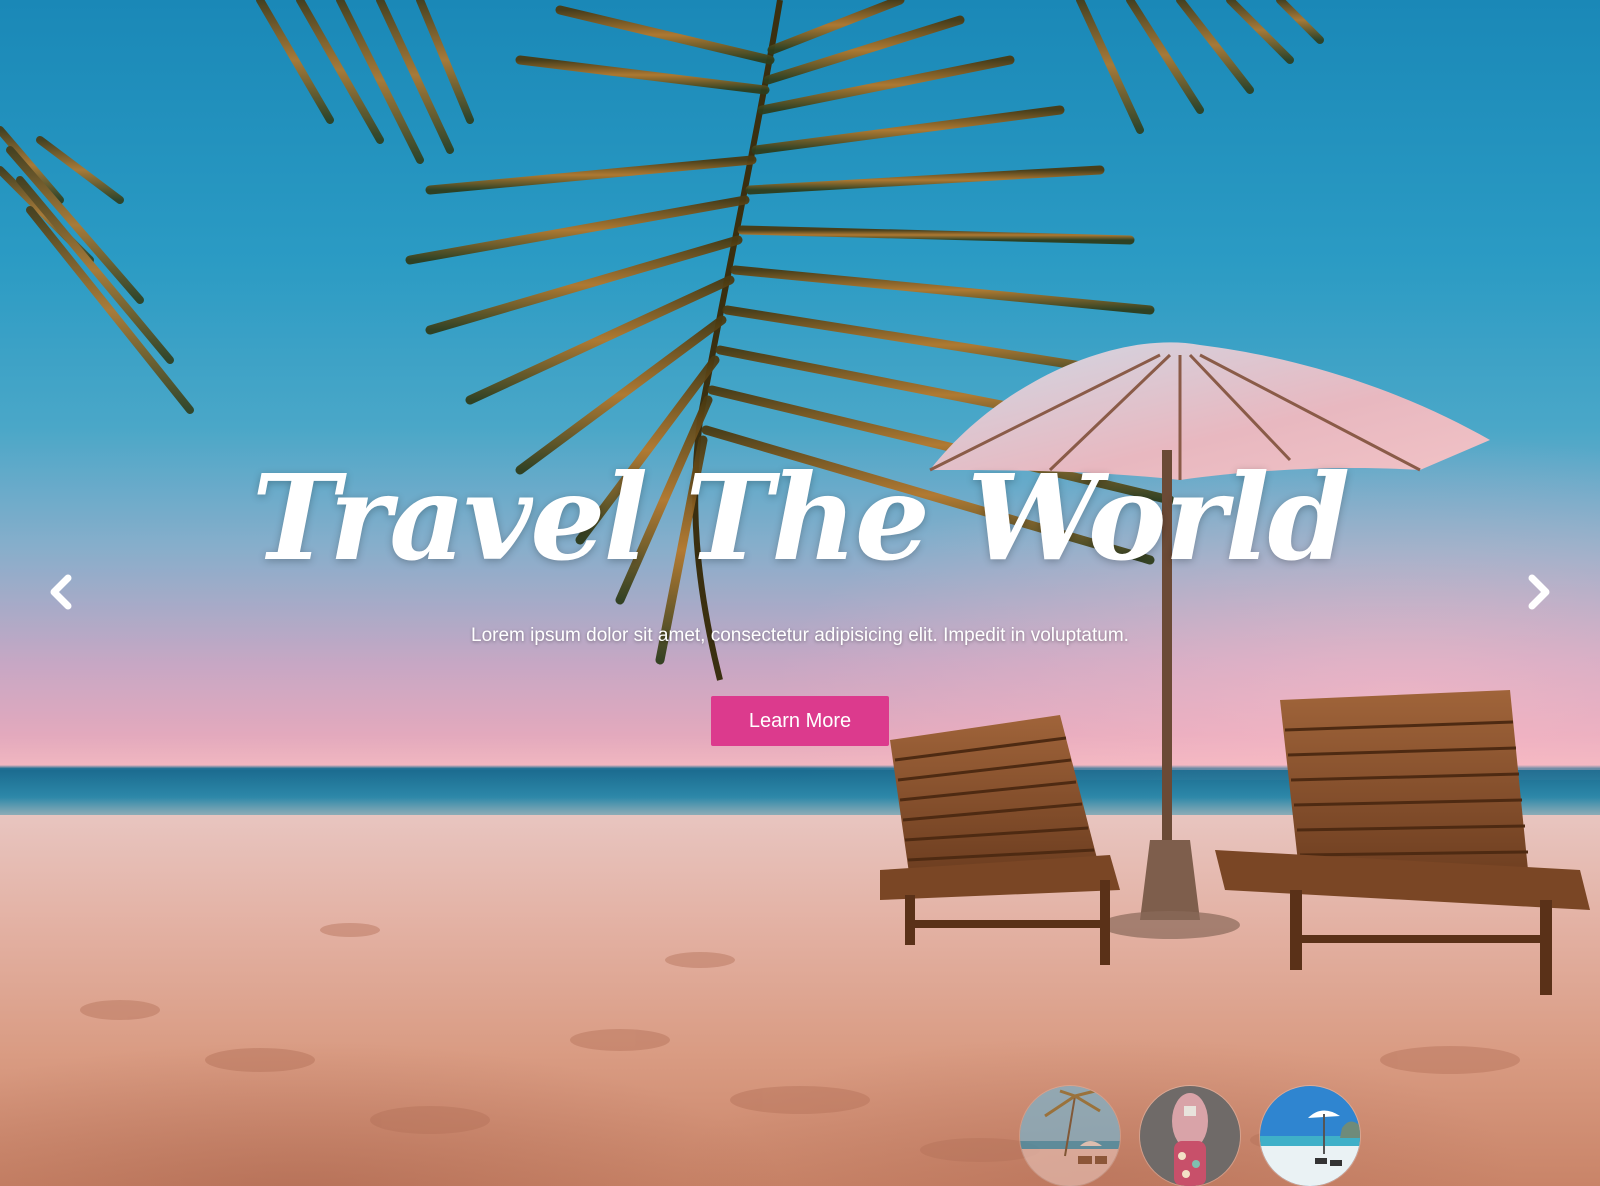 The image size is (1600, 1186). I want to click on shoes-thumbnail-image, so click(1190, 1136).